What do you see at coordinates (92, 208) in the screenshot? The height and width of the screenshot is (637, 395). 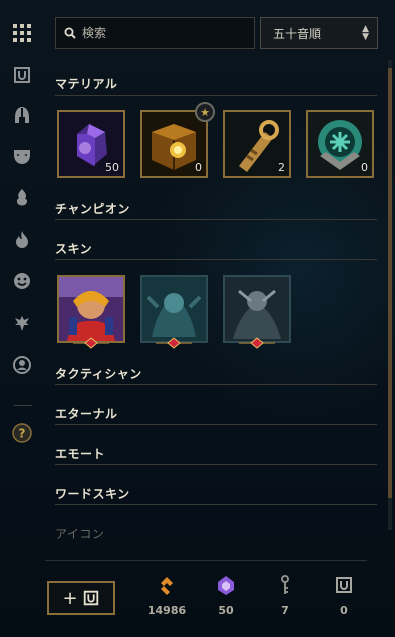 I see `section-title-champion: チャンピオン` at bounding box center [92, 208].